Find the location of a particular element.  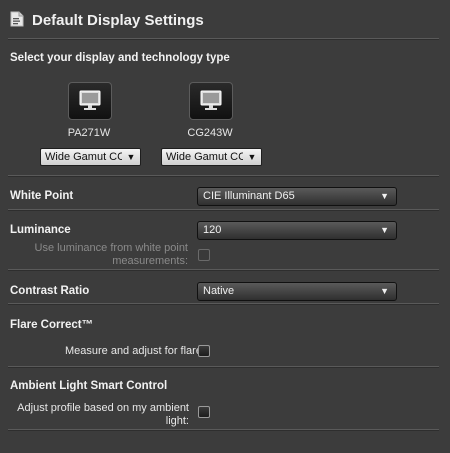

display-1-technology-dropdown: Wide Gamut CC ▼ is located at coordinates (90, 157).